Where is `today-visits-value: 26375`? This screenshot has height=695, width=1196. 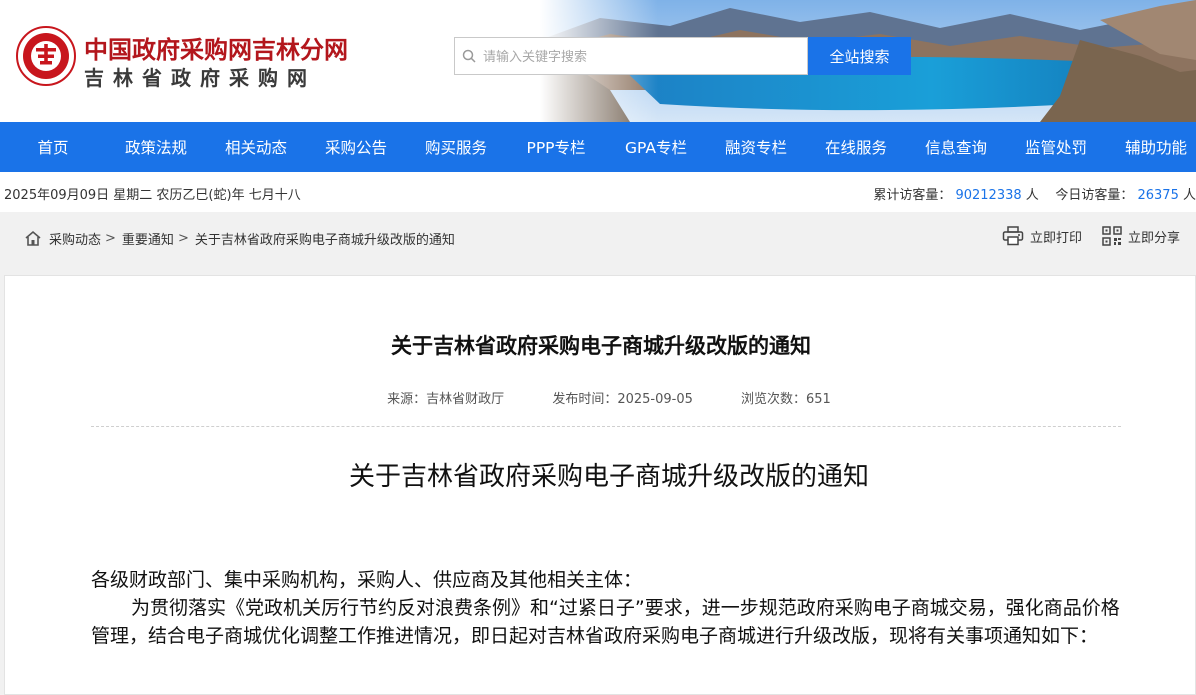 today-visits-value: 26375 is located at coordinates (1158, 195).